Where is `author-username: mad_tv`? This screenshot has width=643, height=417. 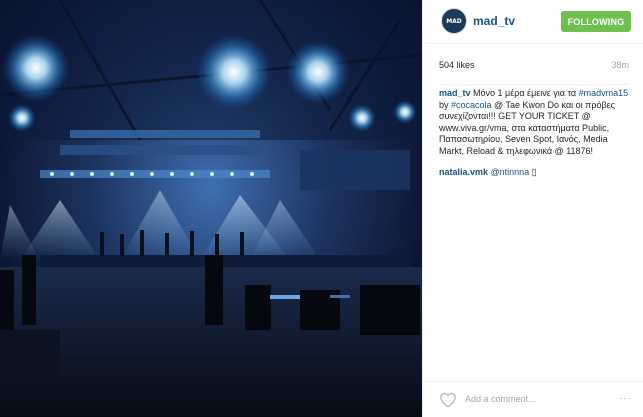
author-username: mad_tv is located at coordinates (494, 21).